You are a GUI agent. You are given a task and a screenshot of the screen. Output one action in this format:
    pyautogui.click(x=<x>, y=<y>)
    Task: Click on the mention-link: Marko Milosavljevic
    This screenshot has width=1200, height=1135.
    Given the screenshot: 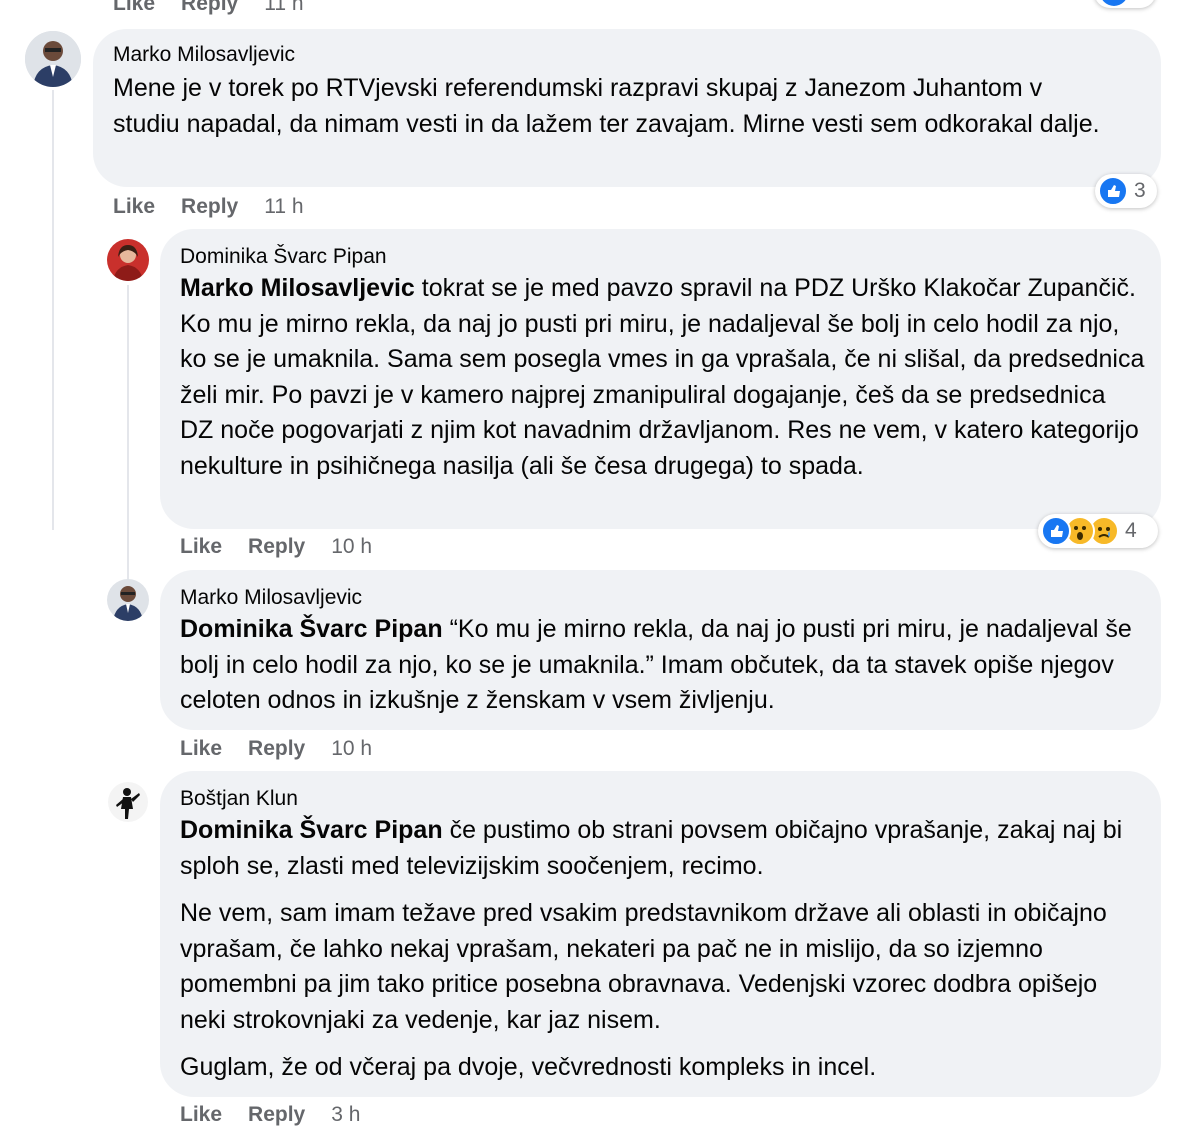 What is the action you would take?
    pyautogui.click(x=297, y=288)
    